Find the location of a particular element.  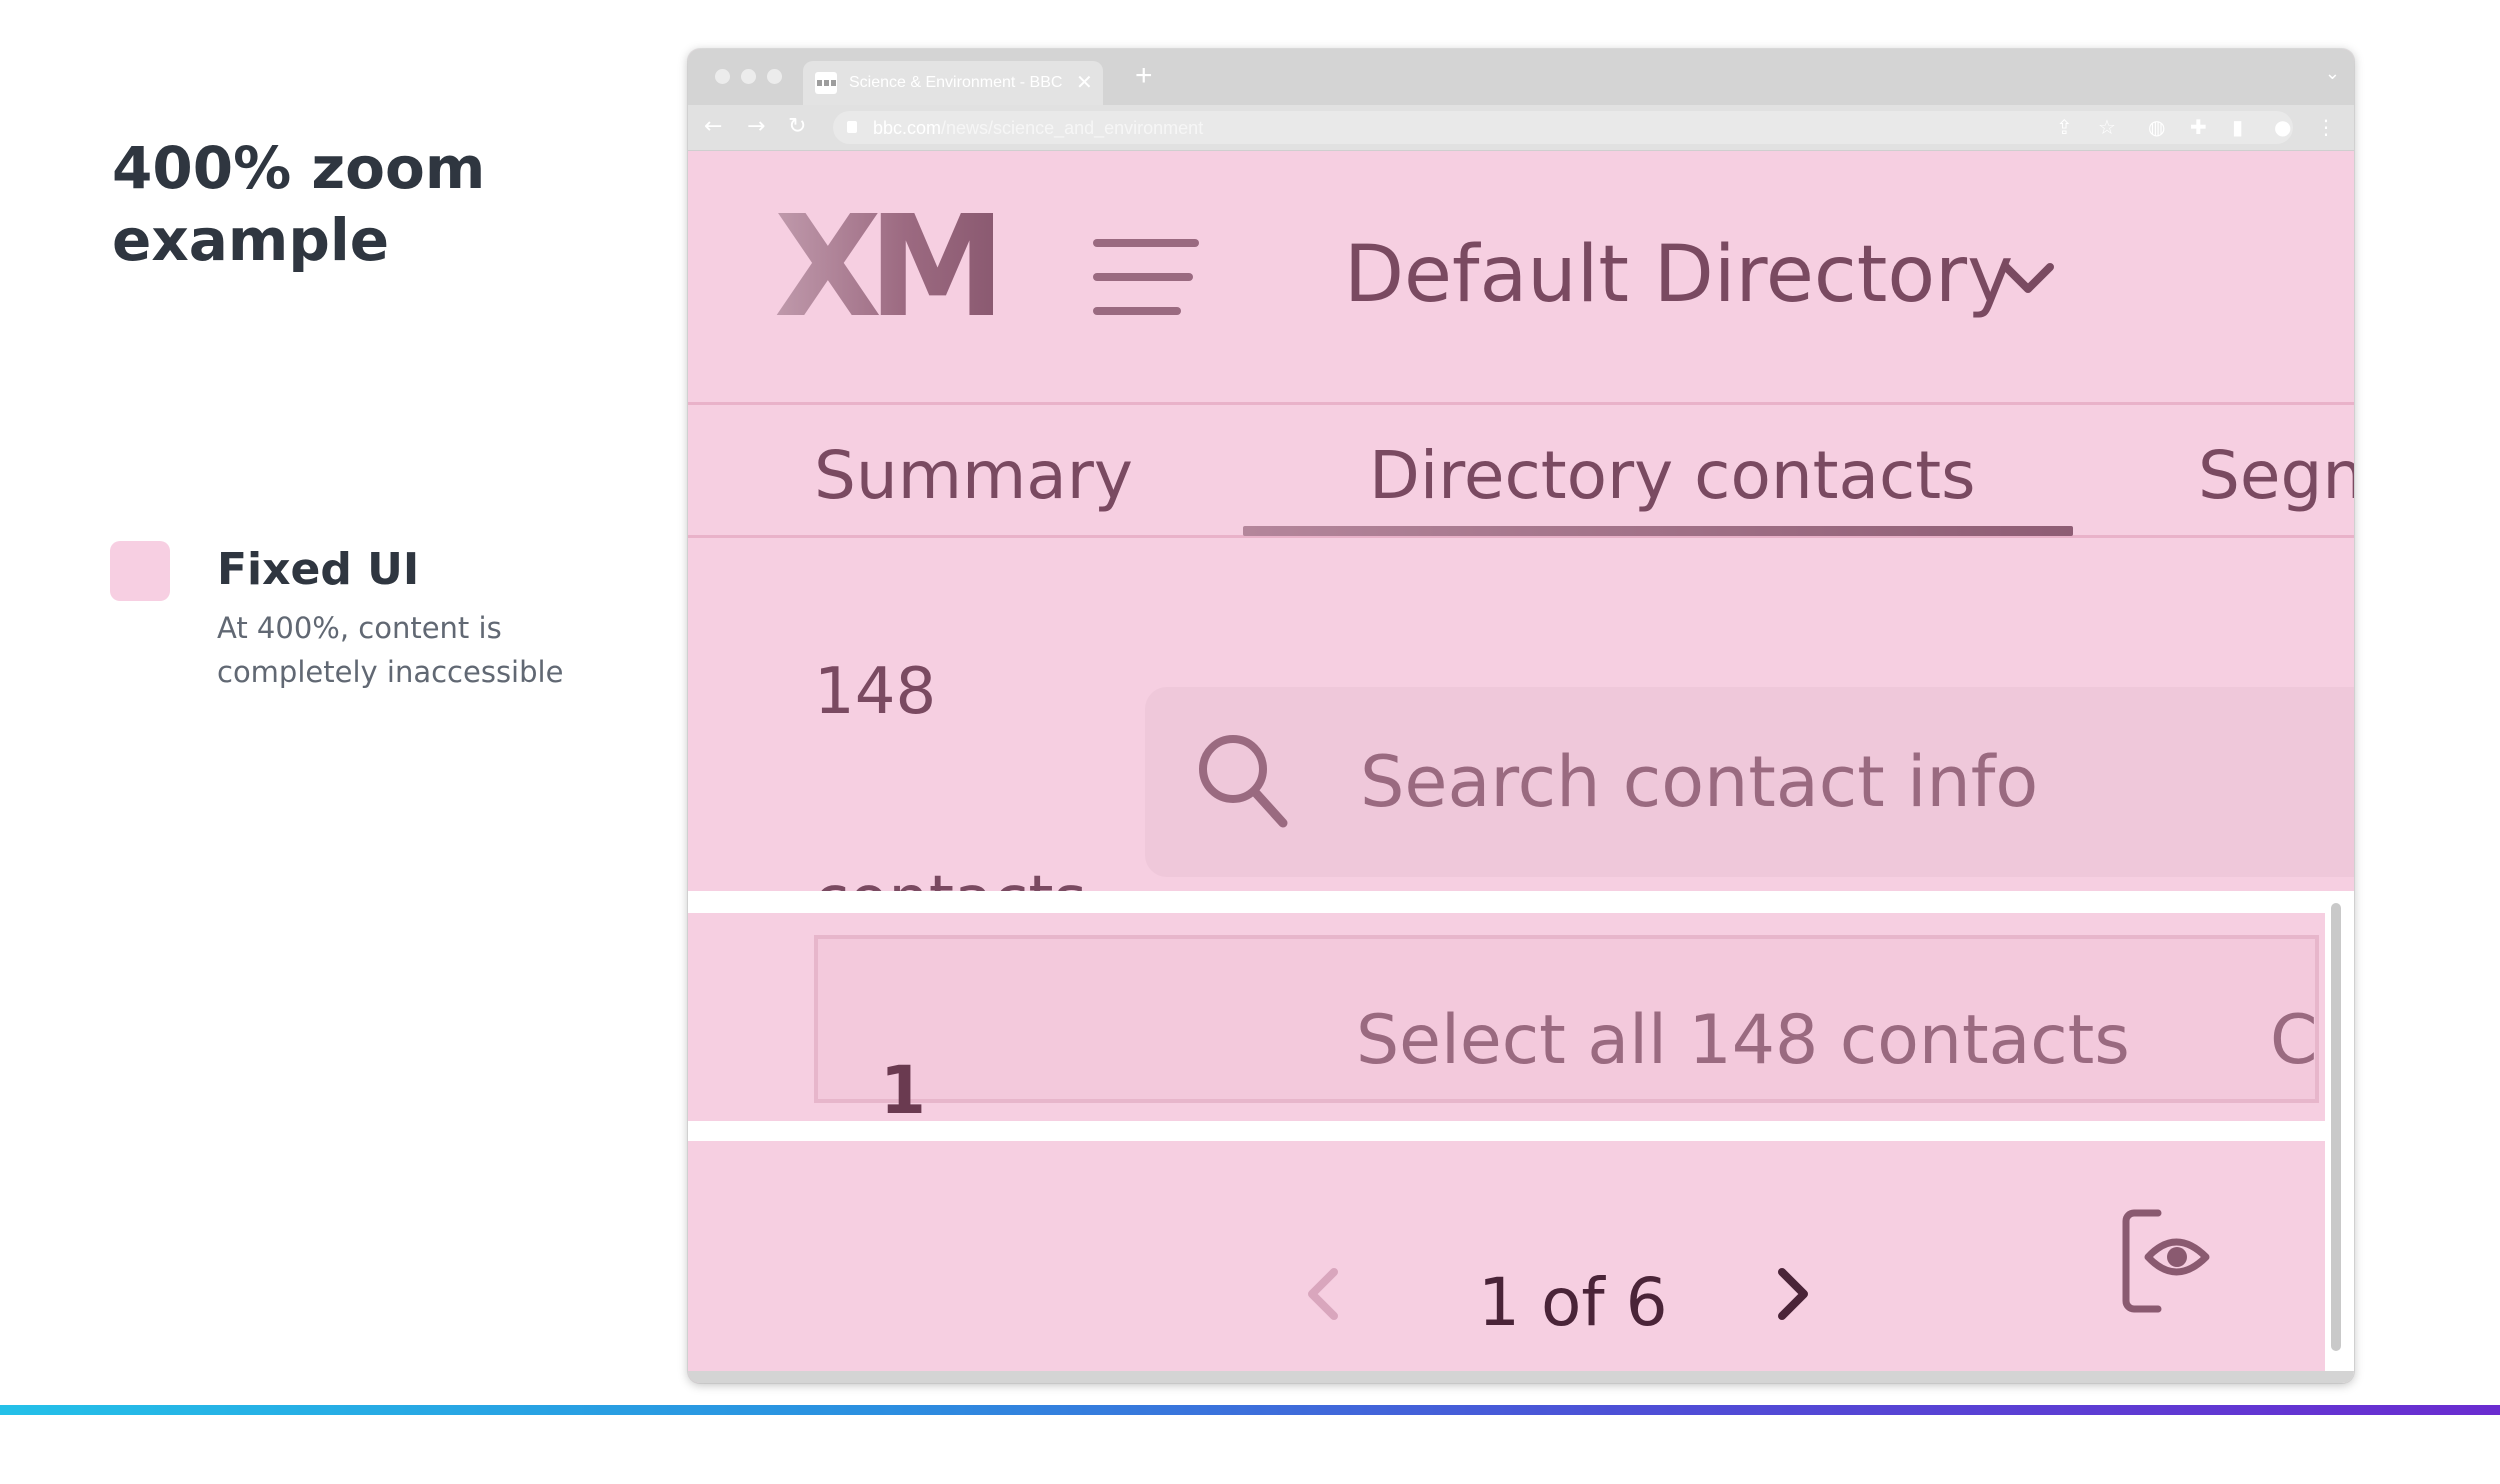

address-url: bbc.com/news/science_and_environment is located at coordinates (1038, 128).